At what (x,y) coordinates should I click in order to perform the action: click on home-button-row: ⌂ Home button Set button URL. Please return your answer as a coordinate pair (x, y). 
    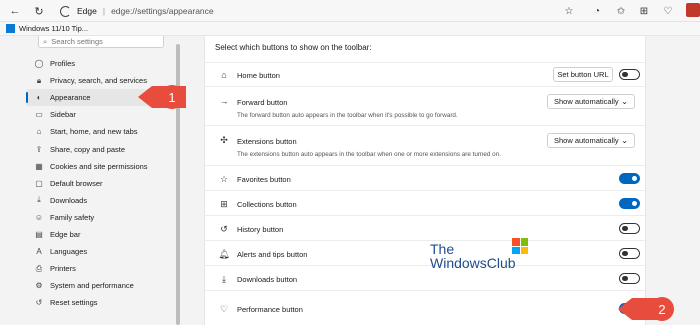
    Looking at the image, I should click on (426, 74).